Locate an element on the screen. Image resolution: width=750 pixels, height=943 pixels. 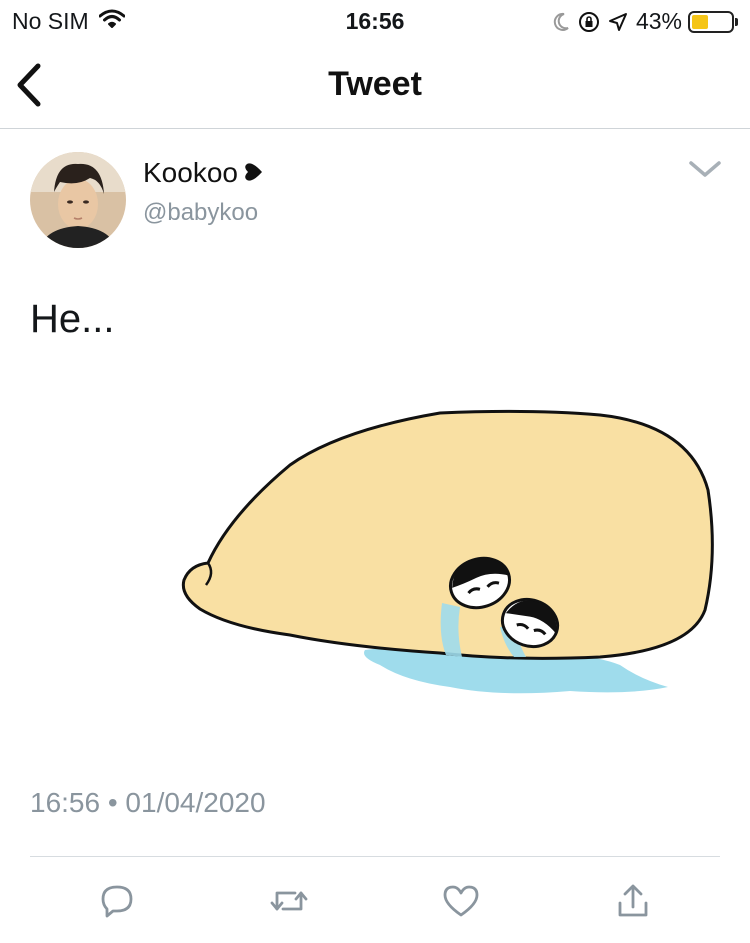
reply-button is located at coordinates (117, 901).